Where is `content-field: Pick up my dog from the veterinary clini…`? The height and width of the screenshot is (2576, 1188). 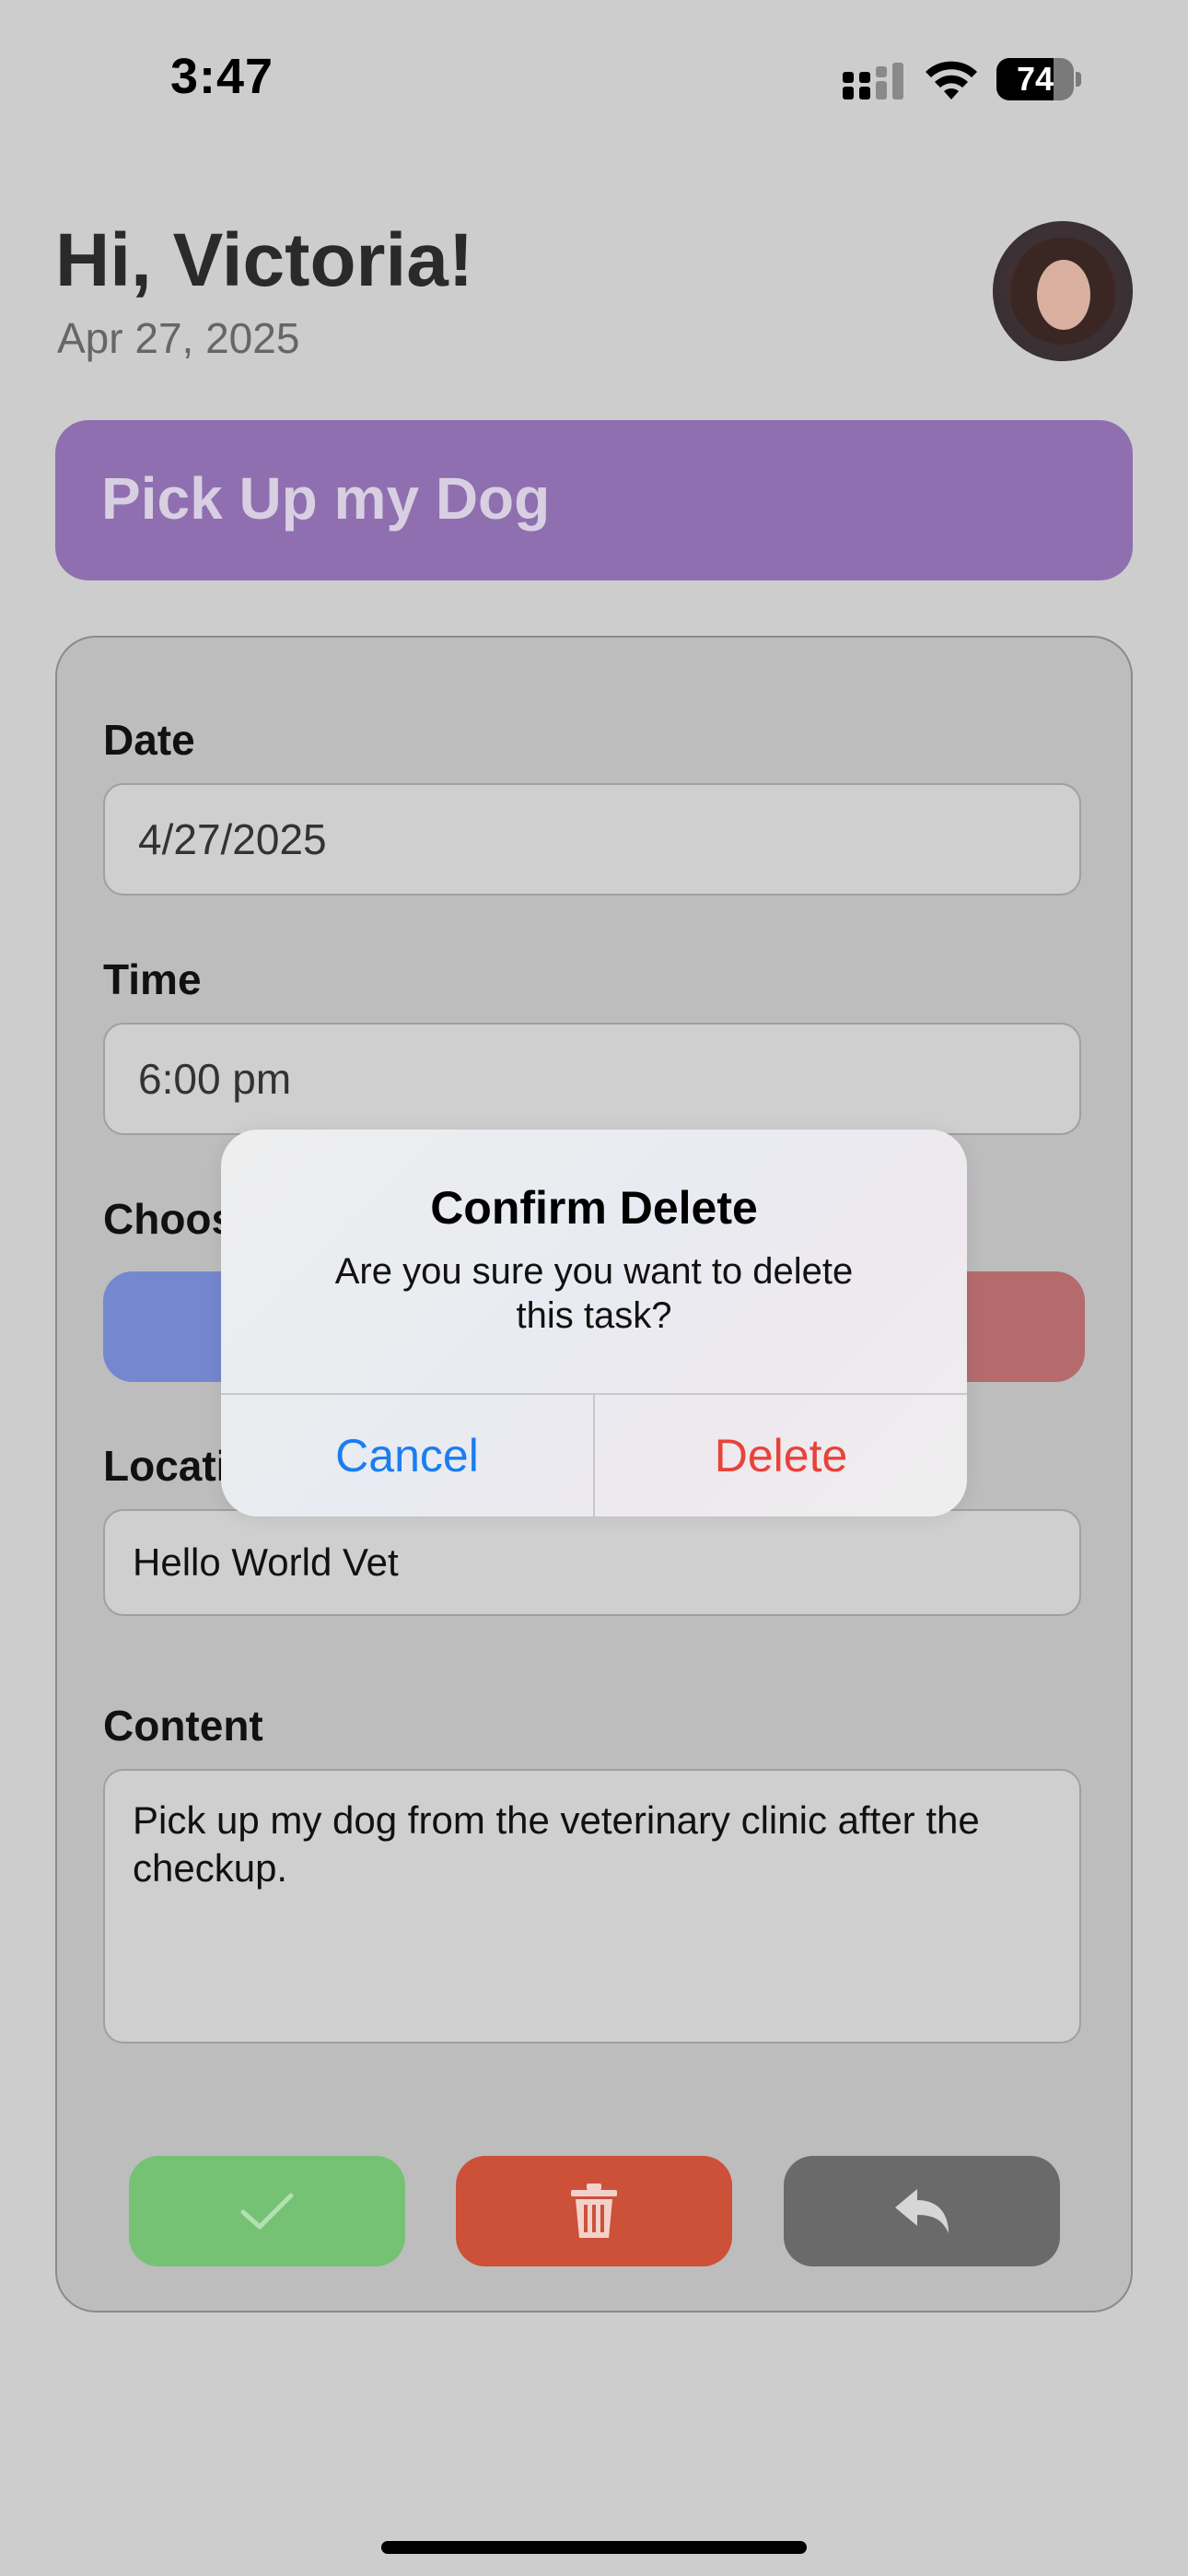
content-field: Pick up my dog from the veterinary clini… is located at coordinates (592, 1906).